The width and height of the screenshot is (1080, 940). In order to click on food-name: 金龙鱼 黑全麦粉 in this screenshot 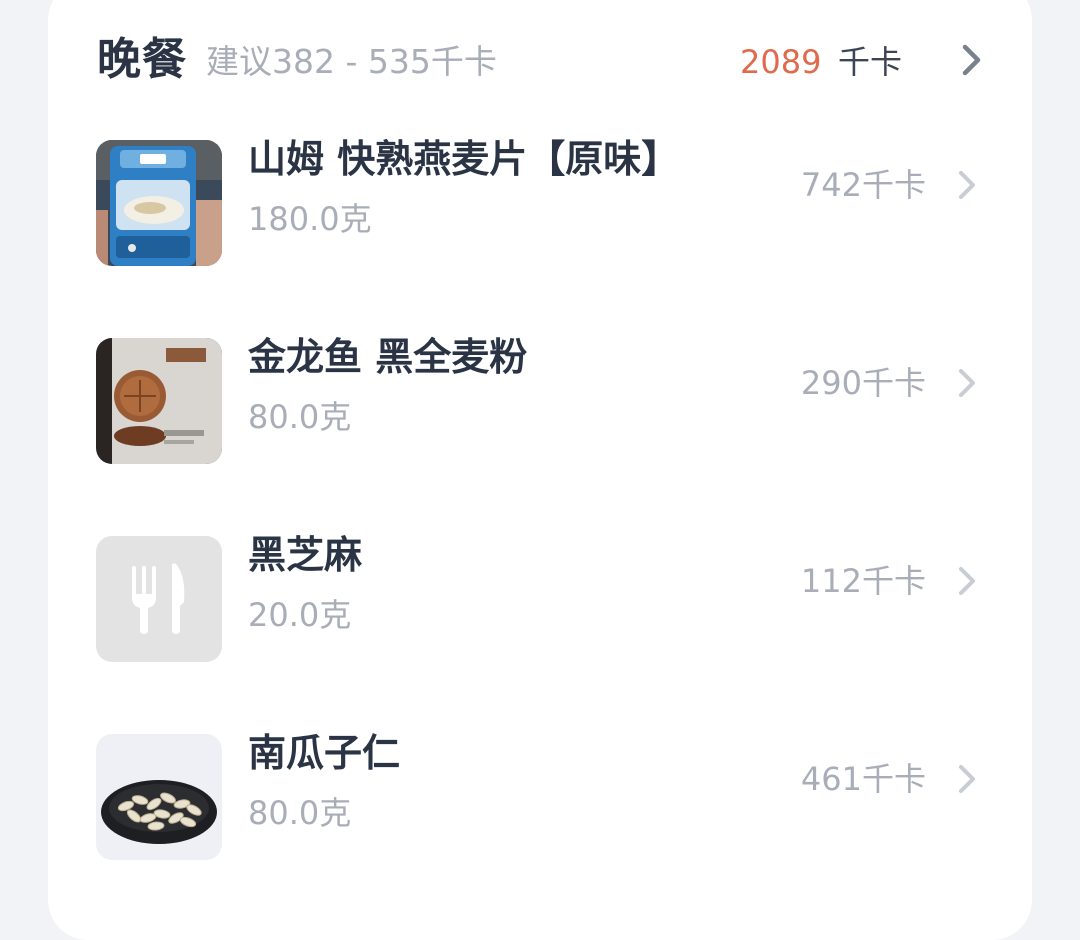, I will do `click(388, 357)`.